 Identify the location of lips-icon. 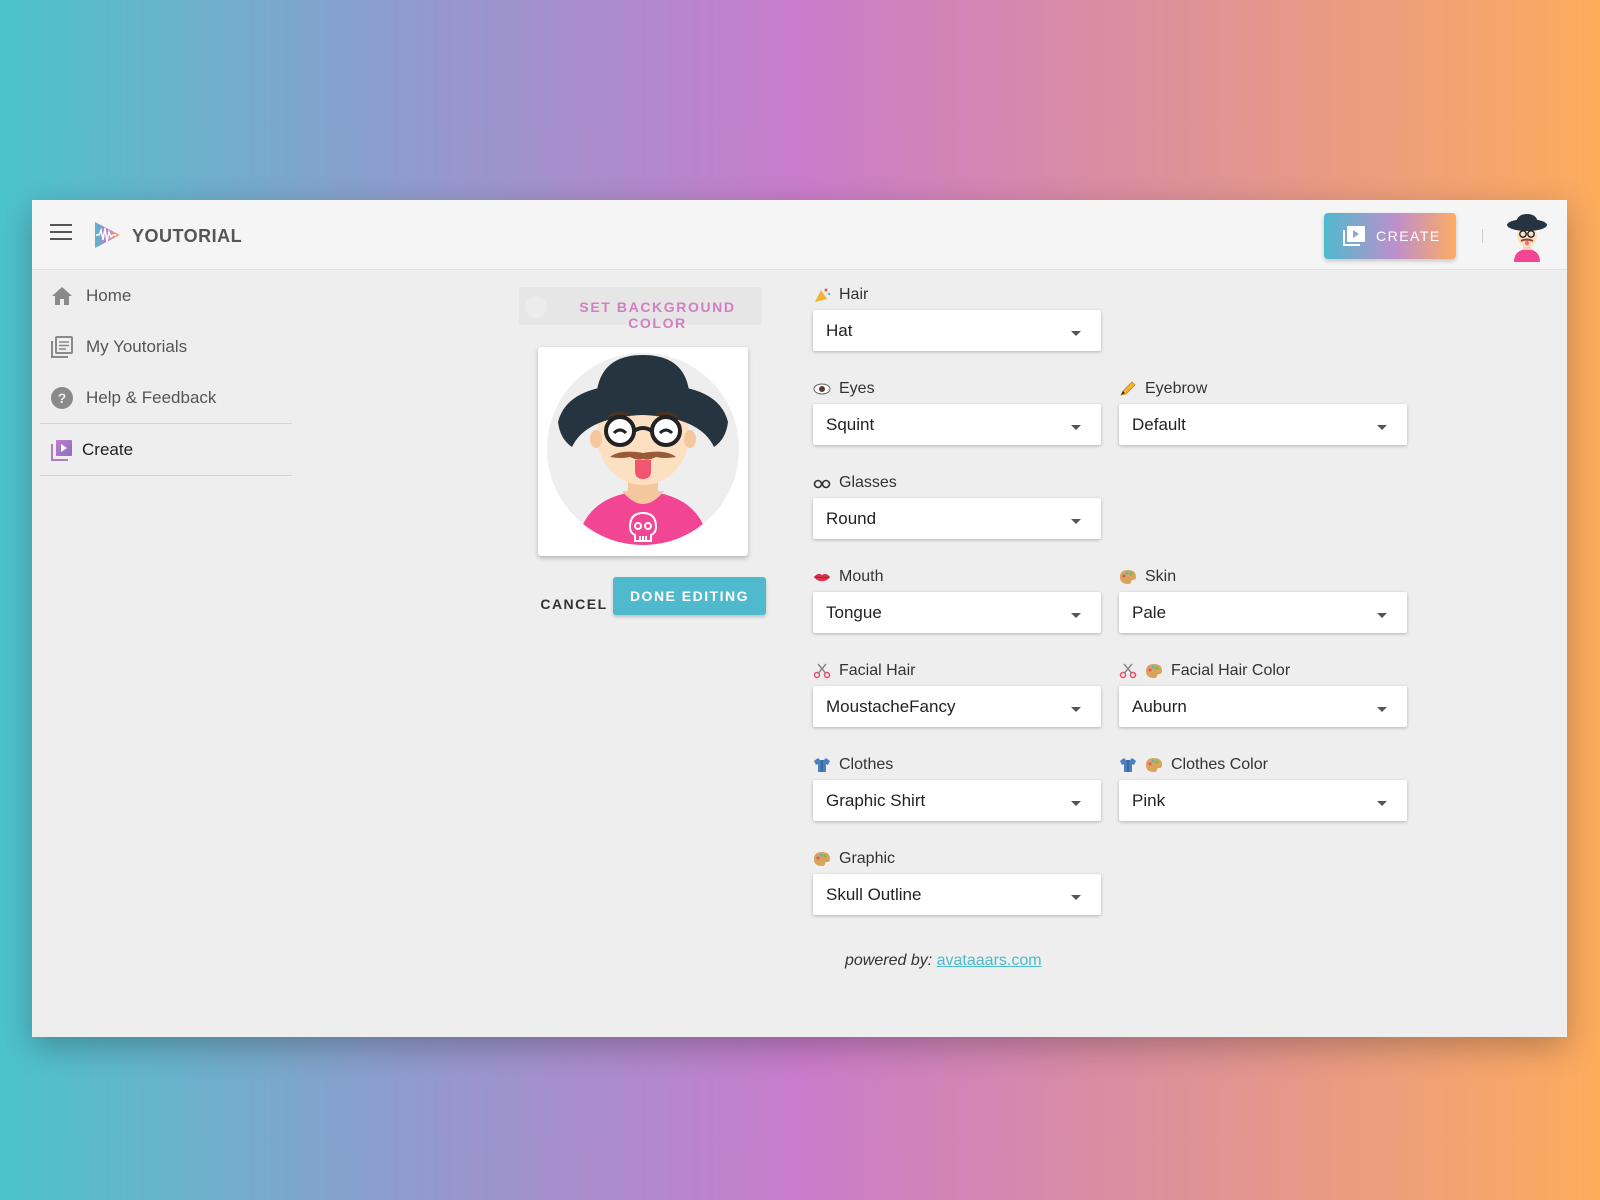
(822, 577).